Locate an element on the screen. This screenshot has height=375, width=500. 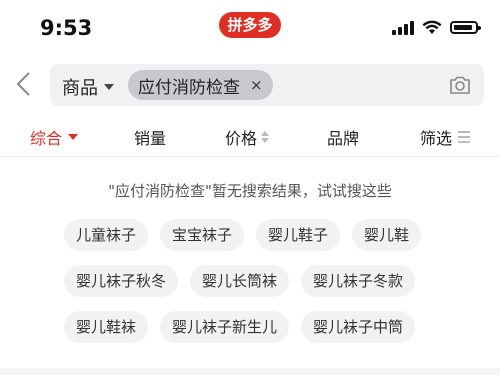
suggestion-row: 婴儿鞋袜 婴儿袜子新生儿 婴儿袜子中筒 is located at coordinates (254, 327).